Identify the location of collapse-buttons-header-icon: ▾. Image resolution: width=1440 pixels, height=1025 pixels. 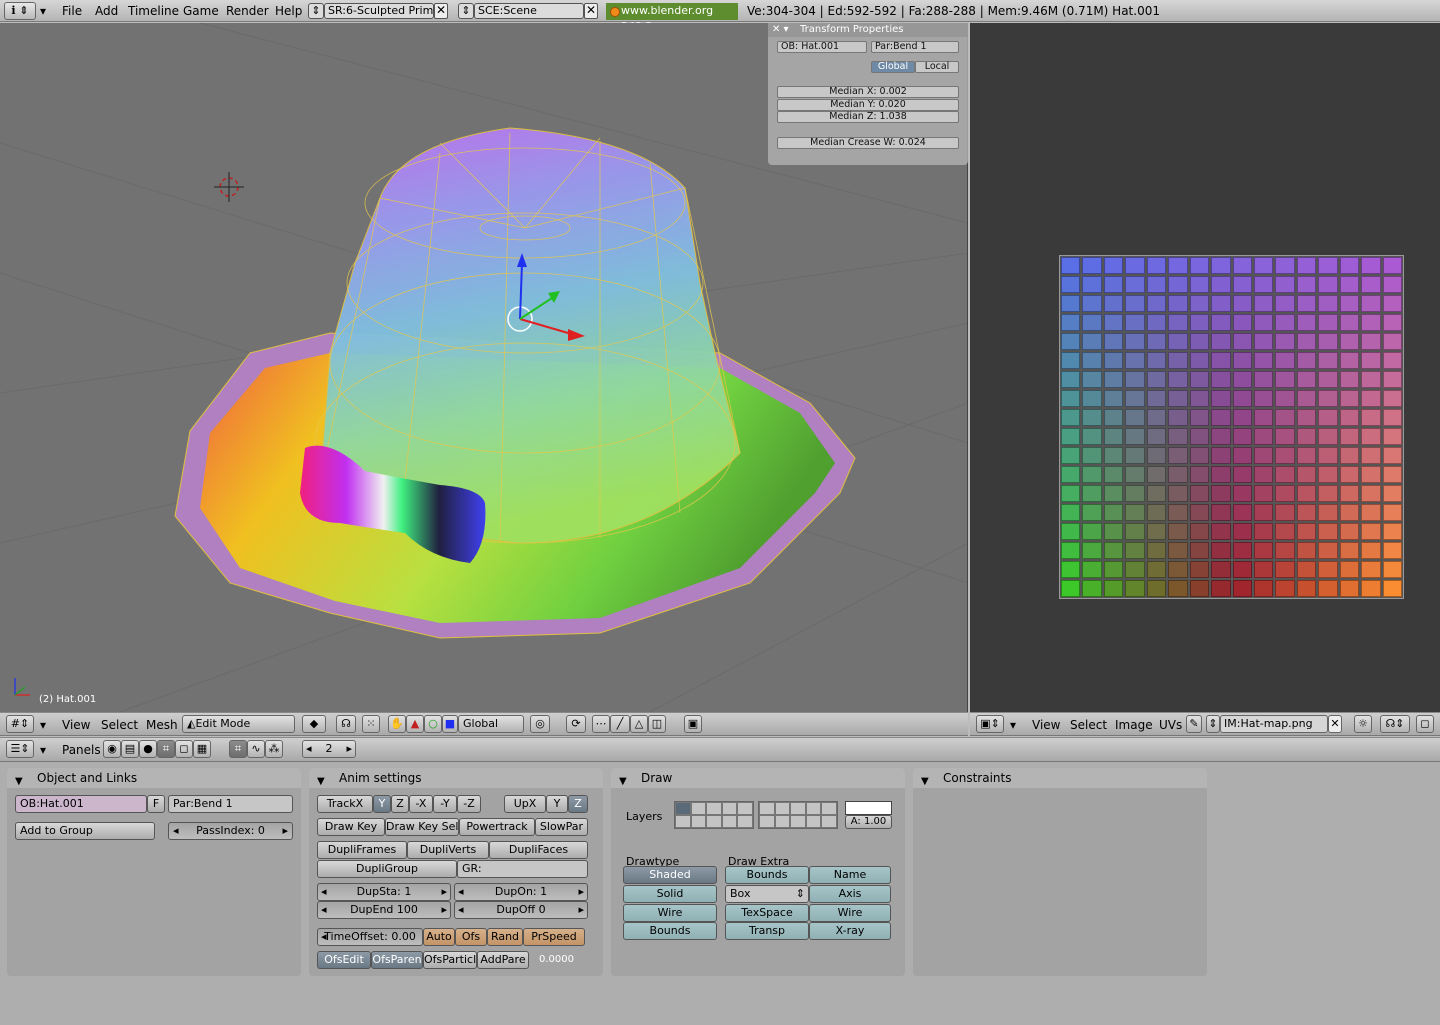
(43, 750).